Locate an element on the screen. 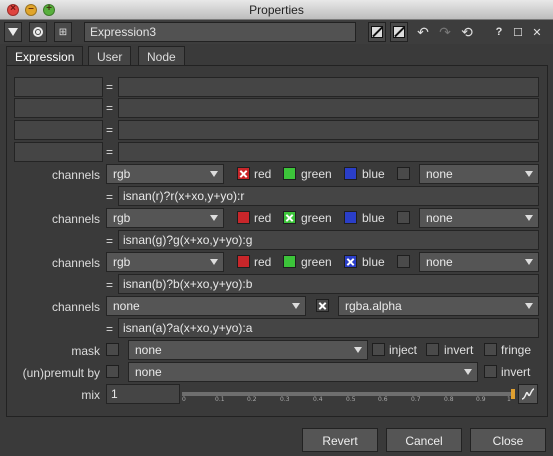 The width and height of the screenshot is (553, 456). unpremult-invert-label: invert is located at coordinates (516, 372).